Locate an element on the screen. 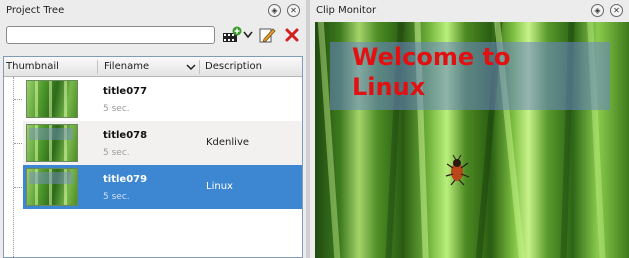 This screenshot has height=258, width=629. overlay-line-2: Linux is located at coordinates (389, 87).